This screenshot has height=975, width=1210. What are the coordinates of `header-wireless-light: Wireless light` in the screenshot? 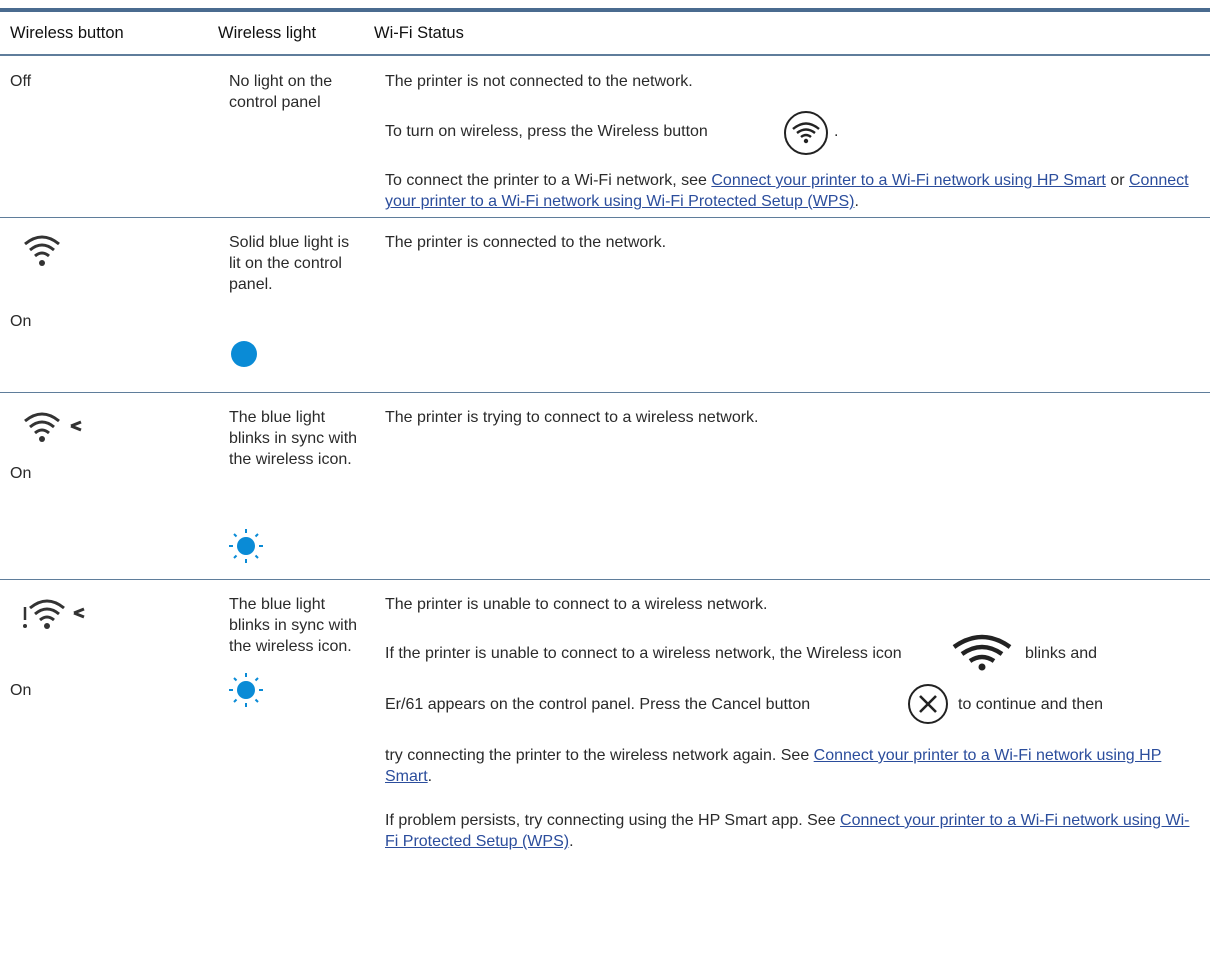 It's located at (267, 33).